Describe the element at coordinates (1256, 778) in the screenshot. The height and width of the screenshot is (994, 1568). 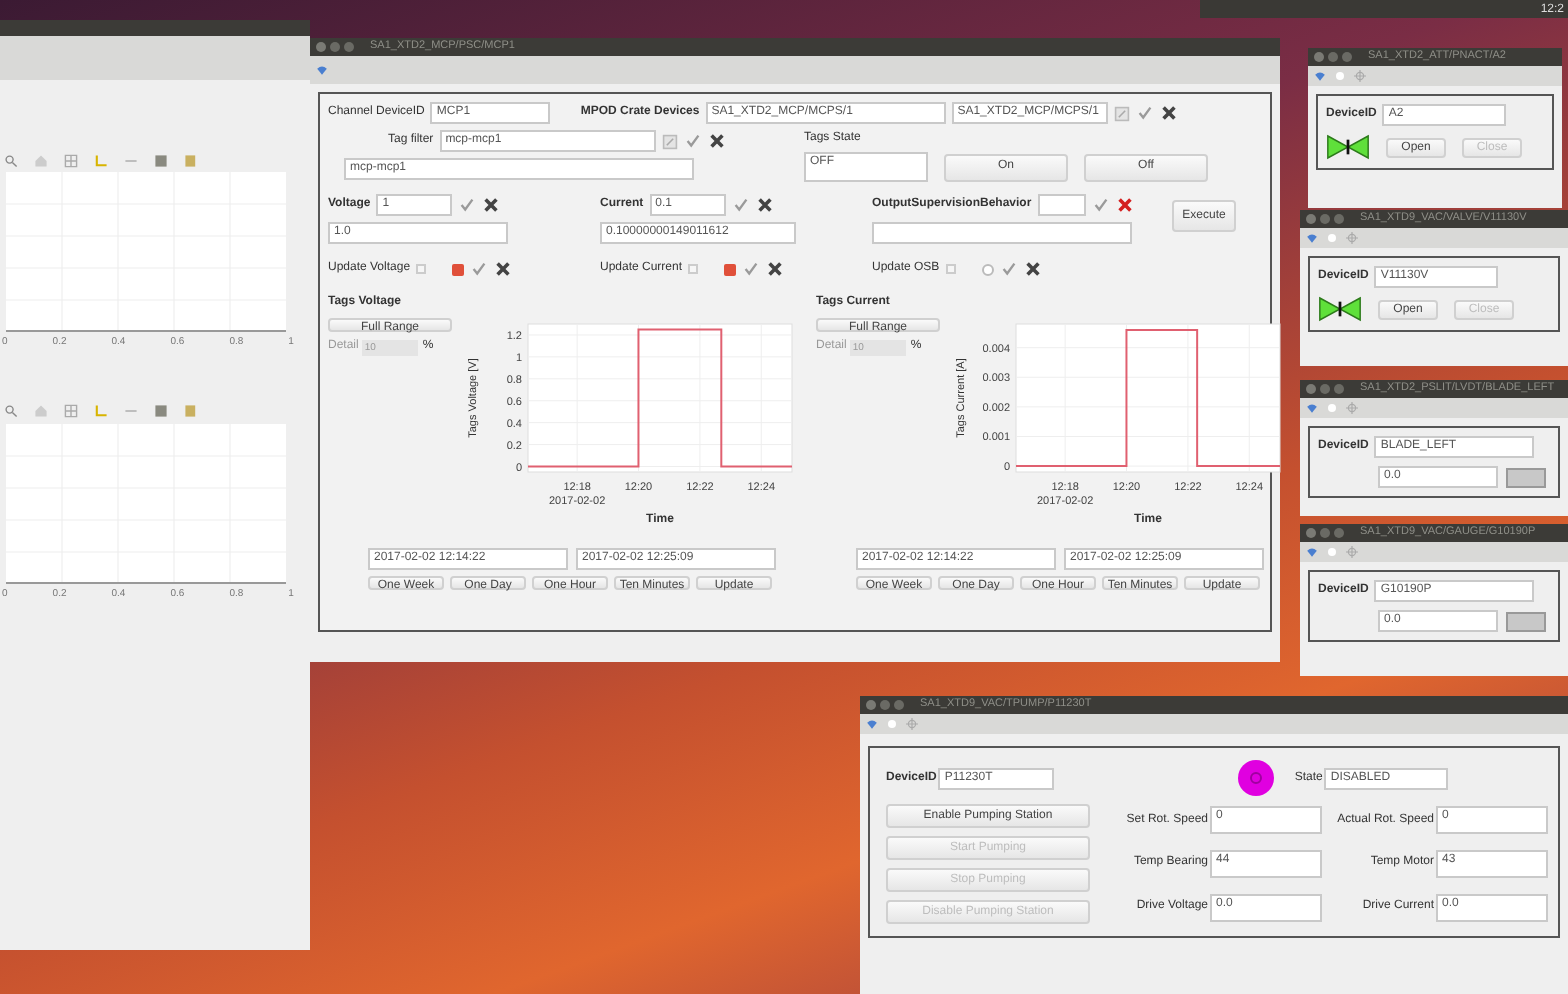
I see `state-indicator` at that location.